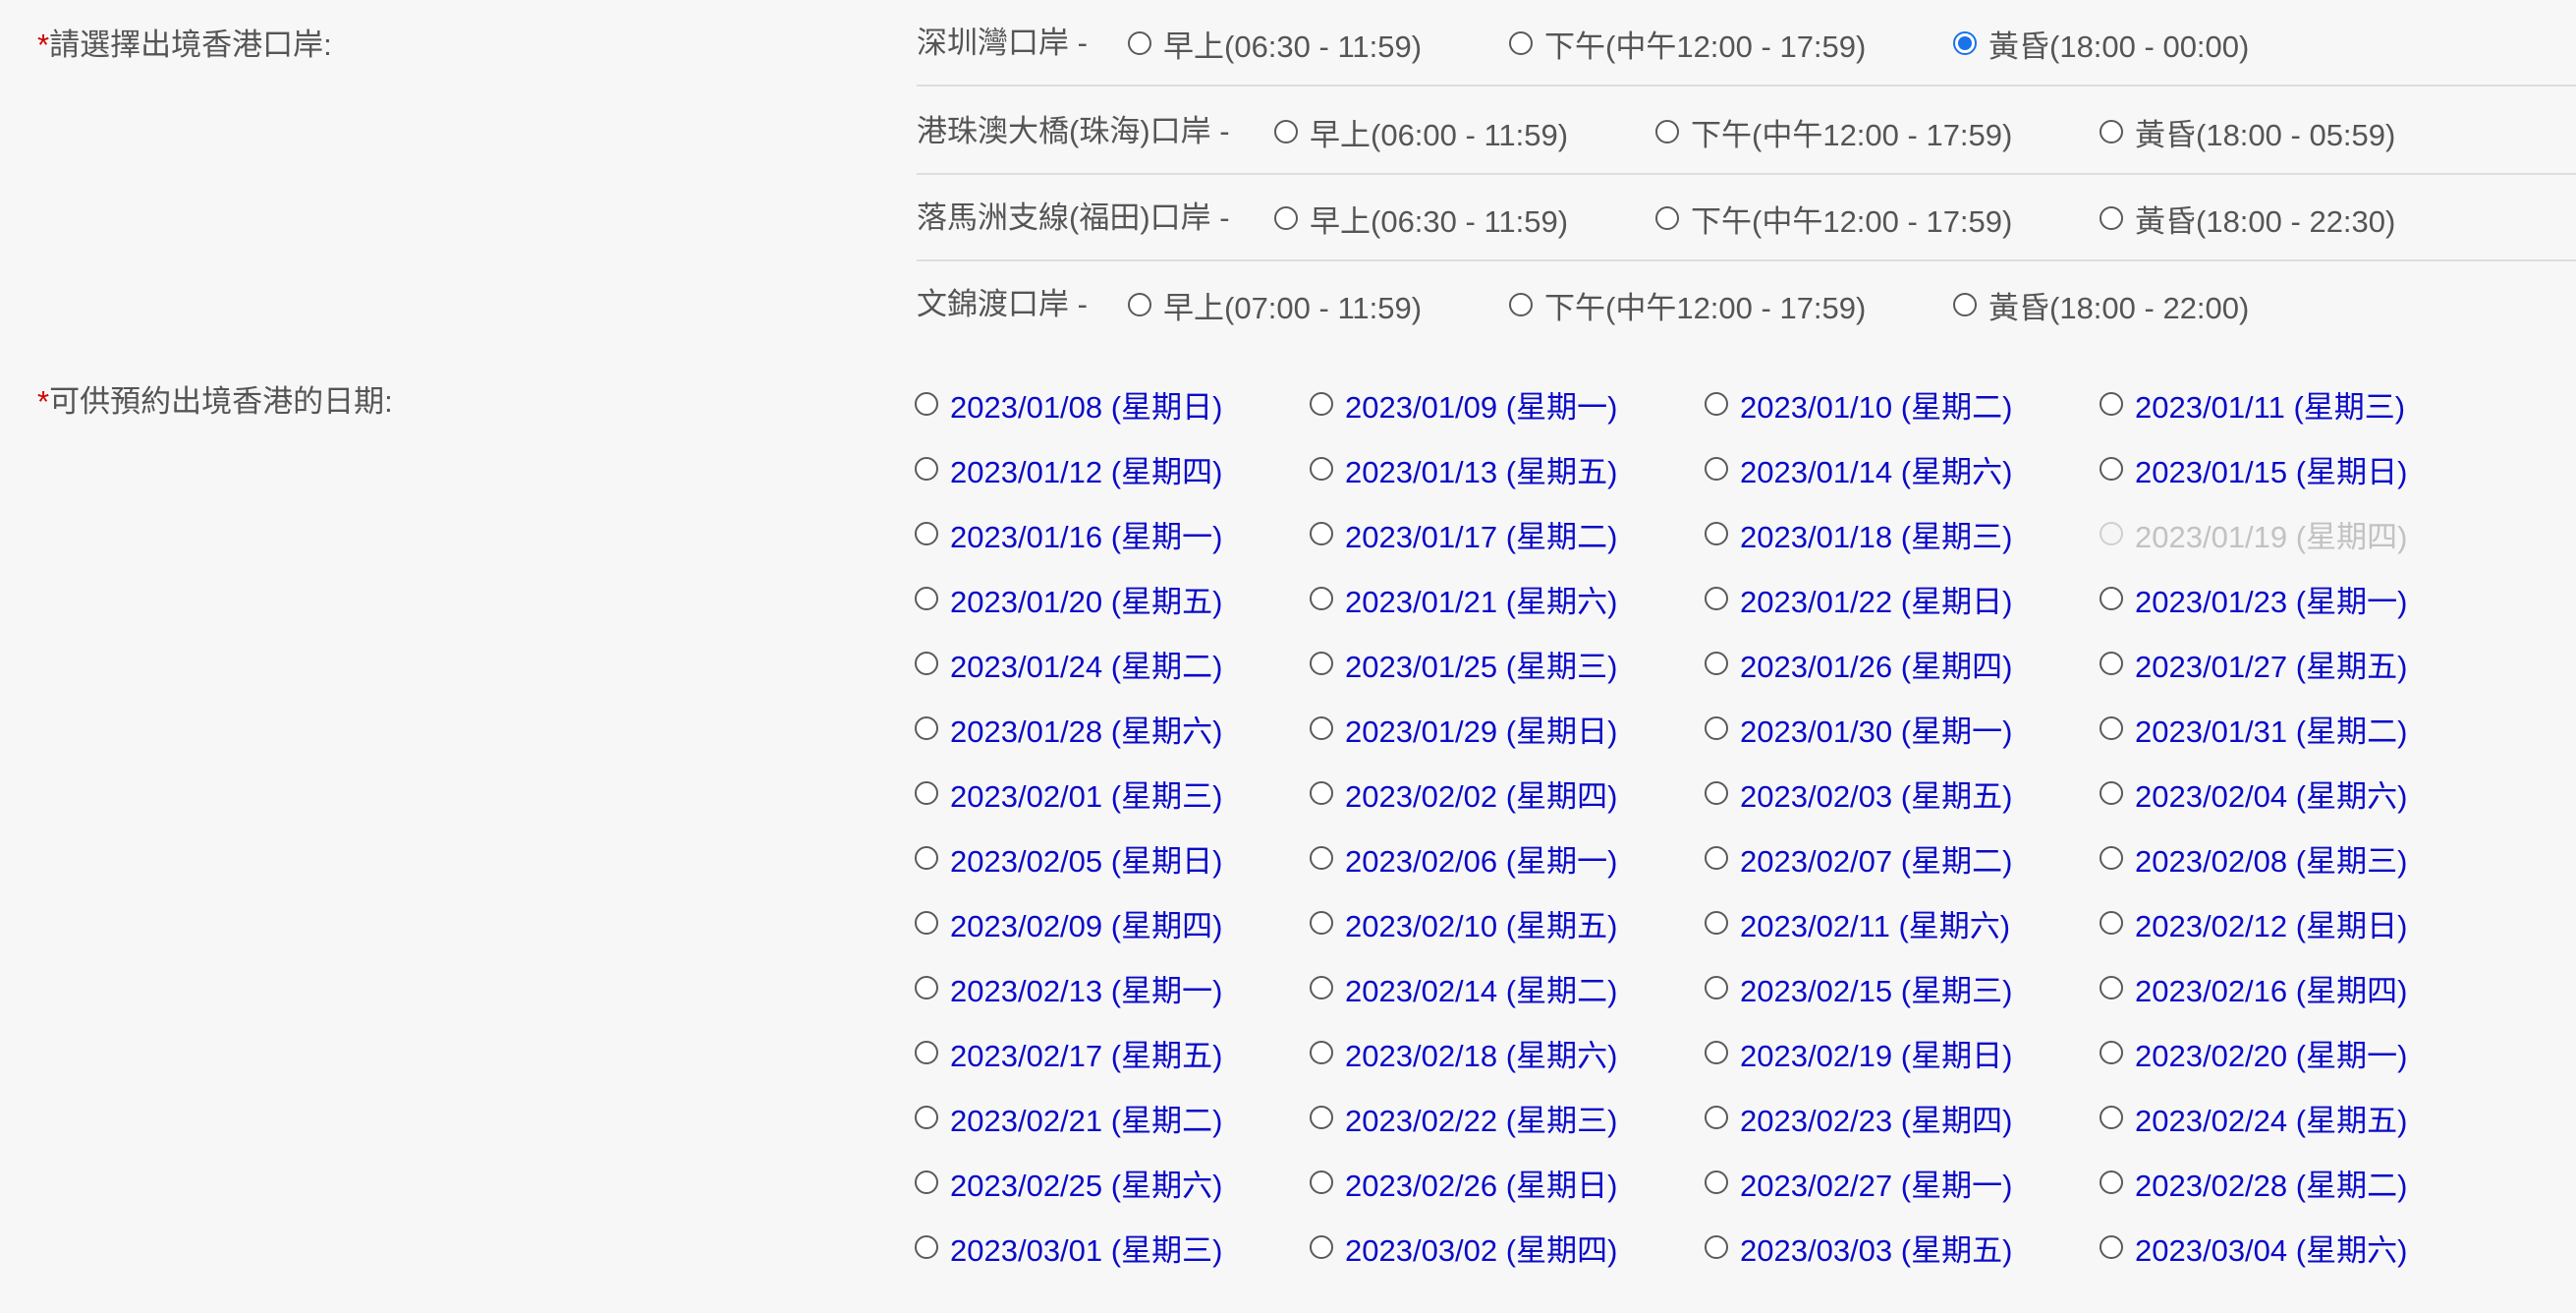  I want to click on date-option: 2023/01/14 (星期六), so click(1902, 469).